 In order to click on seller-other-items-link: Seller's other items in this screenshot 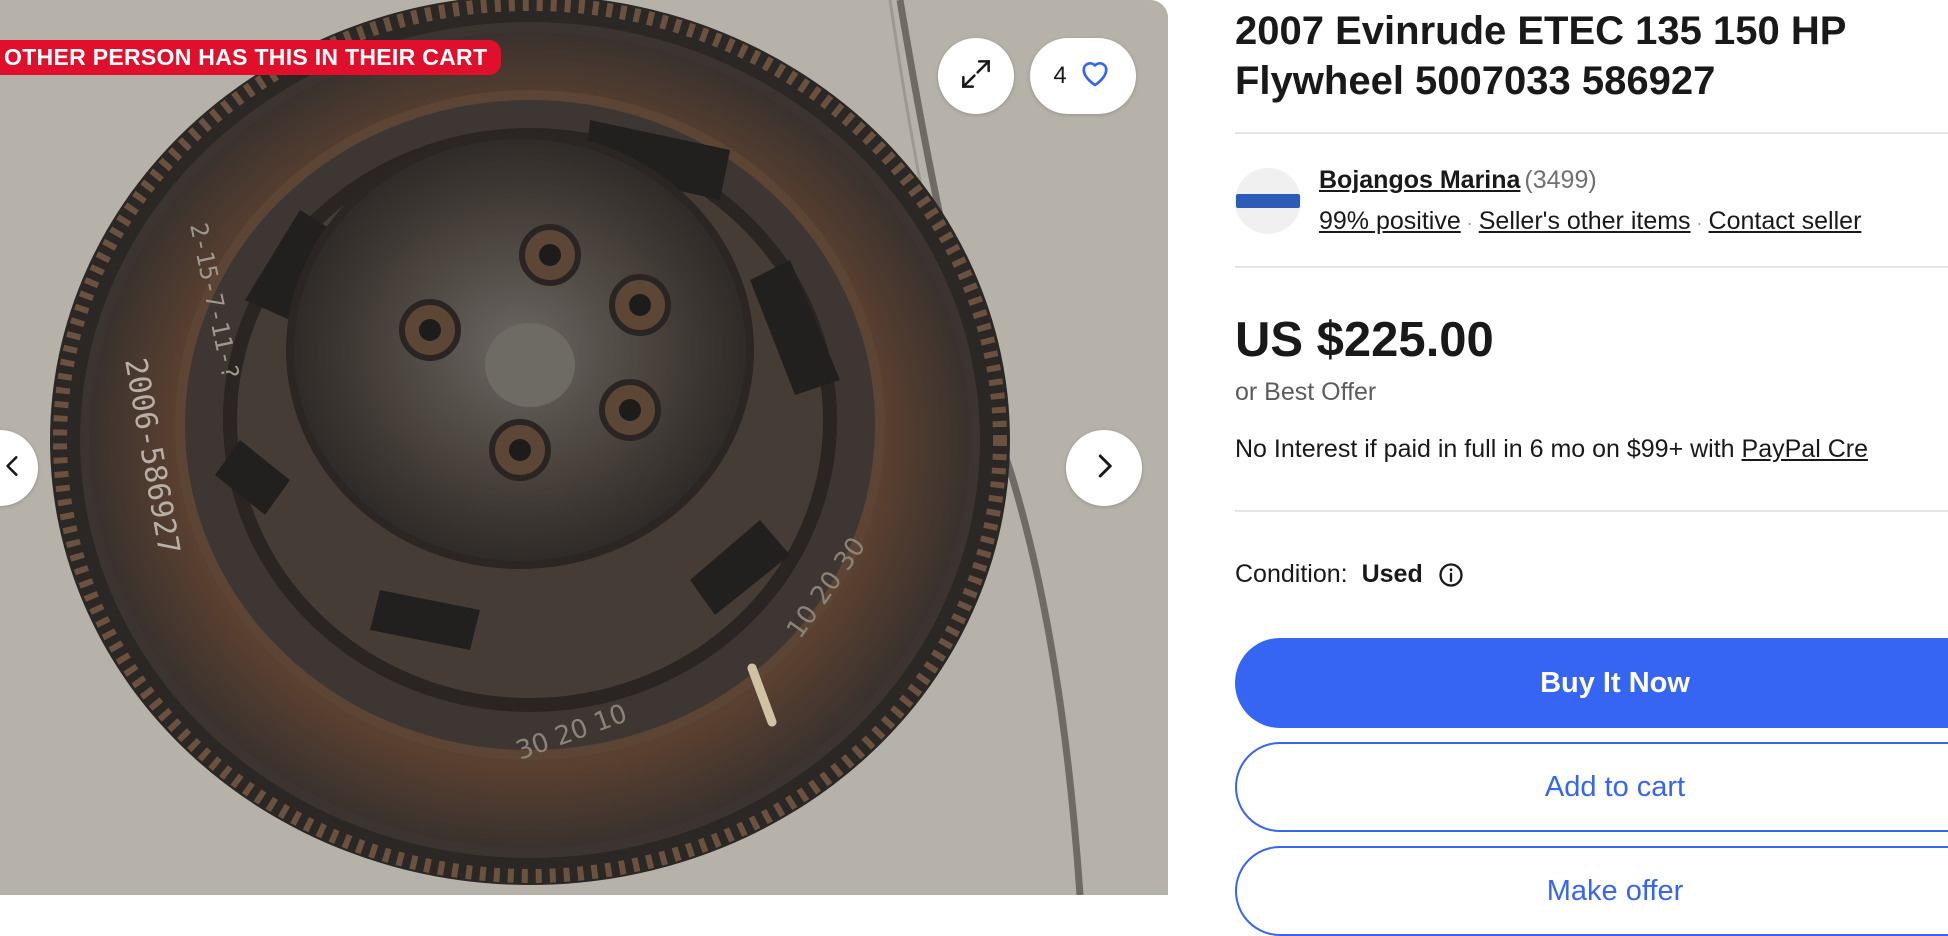, I will do `click(1585, 221)`.